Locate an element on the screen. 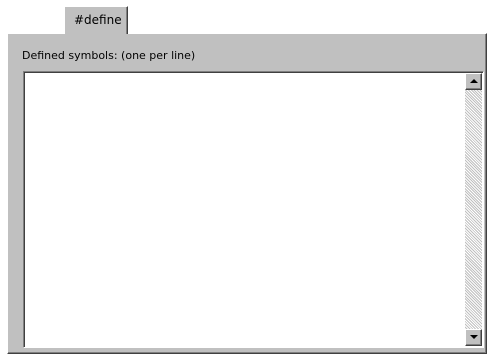 The height and width of the screenshot is (363, 489). scroll-down-button is located at coordinates (473, 337).